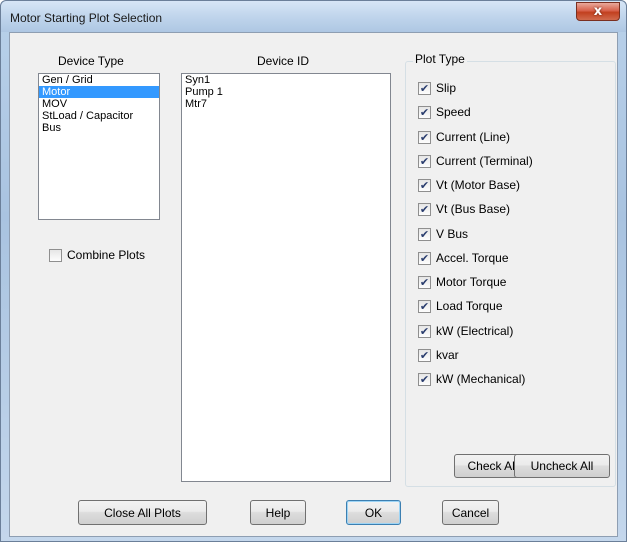 Image resolution: width=627 pixels, height=542 pixels. I want to click on window-title: Motor Starting Plot Selection, so click(86, 18).